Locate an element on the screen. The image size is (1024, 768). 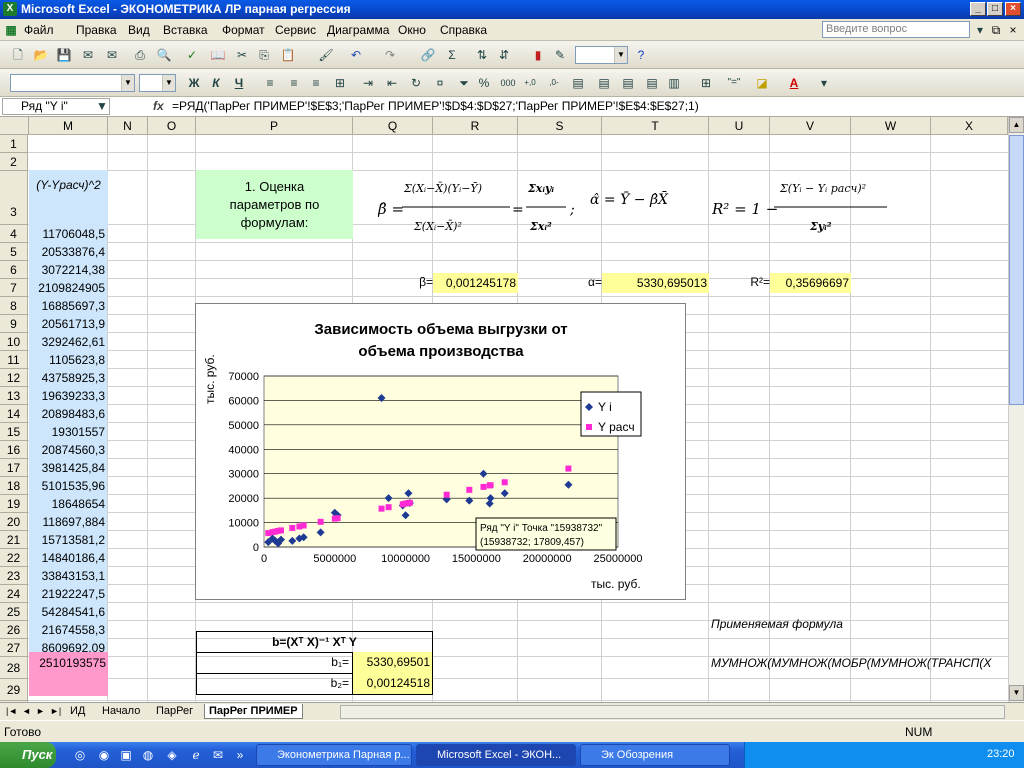
open-icon: 📂 is located at coordinates (41, 55).